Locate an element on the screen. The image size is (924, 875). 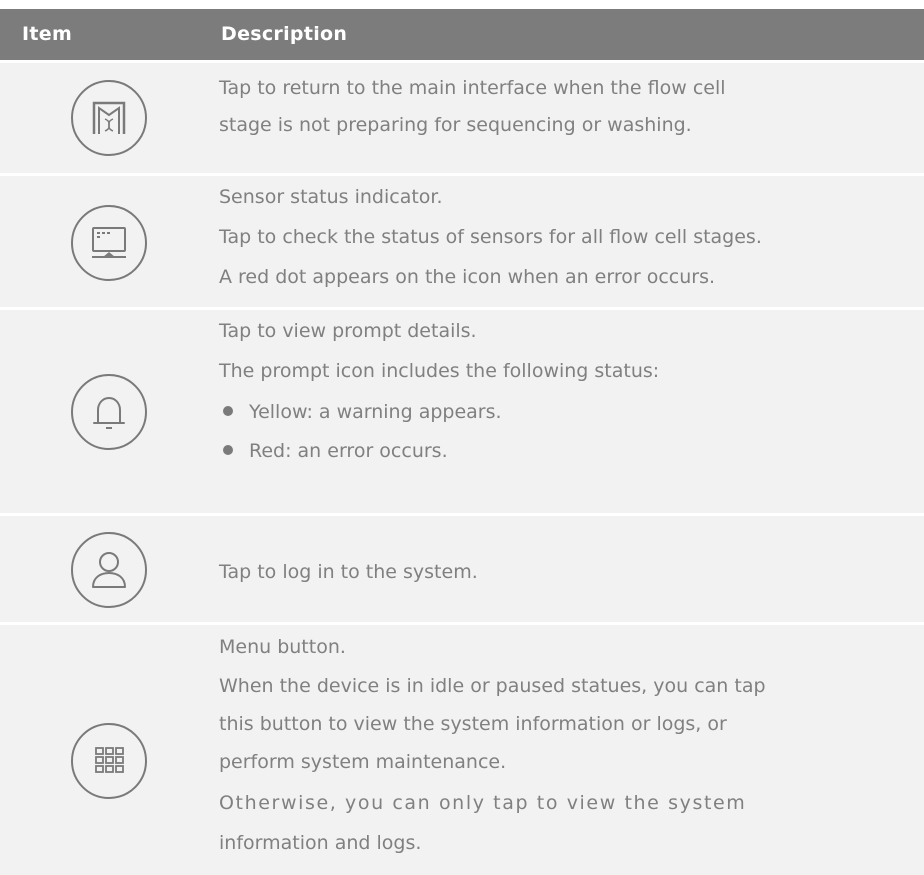
description-line: information and logs. is located at coordinates (320, 843).